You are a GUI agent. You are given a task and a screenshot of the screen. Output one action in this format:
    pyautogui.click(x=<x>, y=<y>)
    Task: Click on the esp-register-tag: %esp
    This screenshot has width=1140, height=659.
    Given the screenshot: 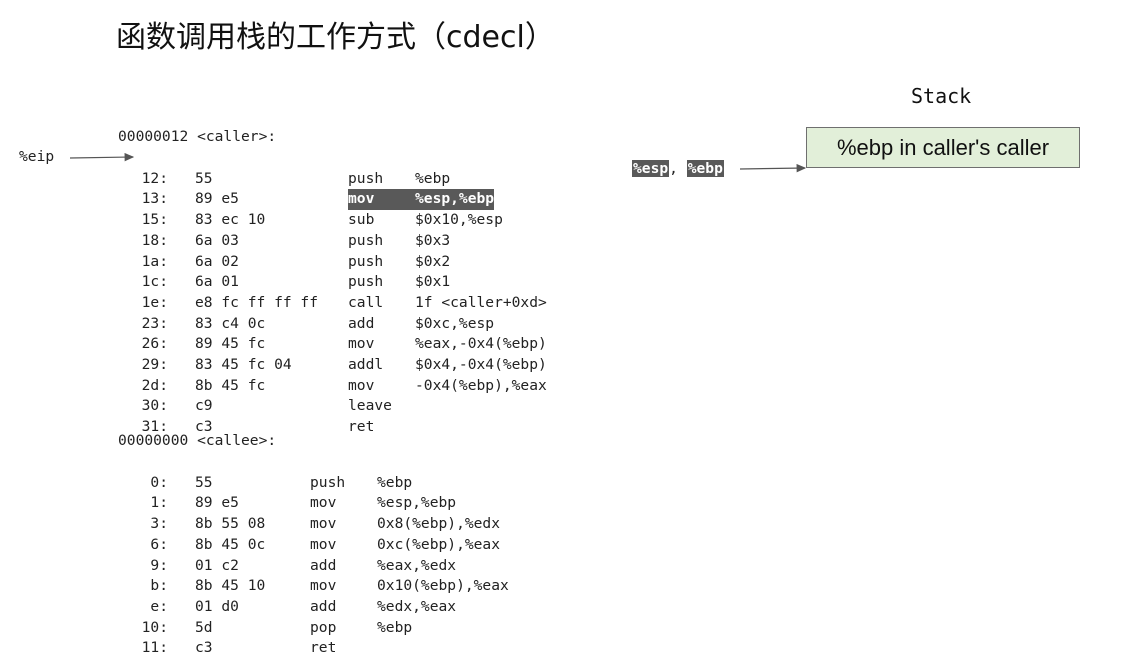 What is the action you would take?
    pyautogui.click(x=651, y=168)
    